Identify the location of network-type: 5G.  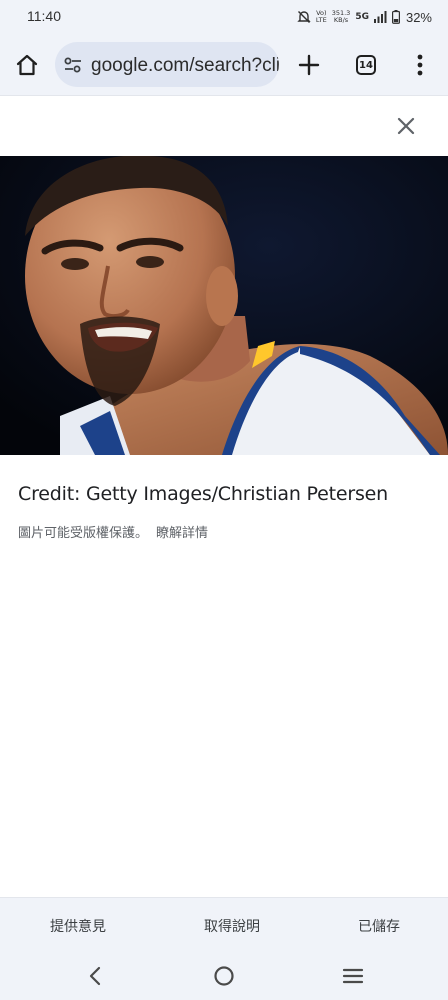
(362, 17).